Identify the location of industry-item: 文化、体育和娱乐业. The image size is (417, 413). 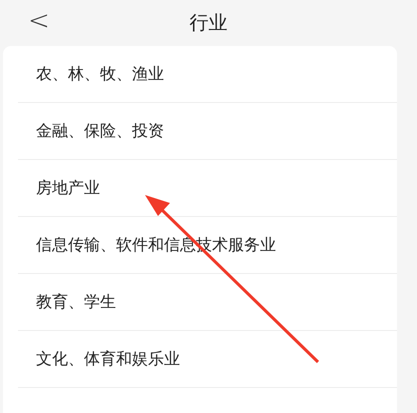
(207, 359).